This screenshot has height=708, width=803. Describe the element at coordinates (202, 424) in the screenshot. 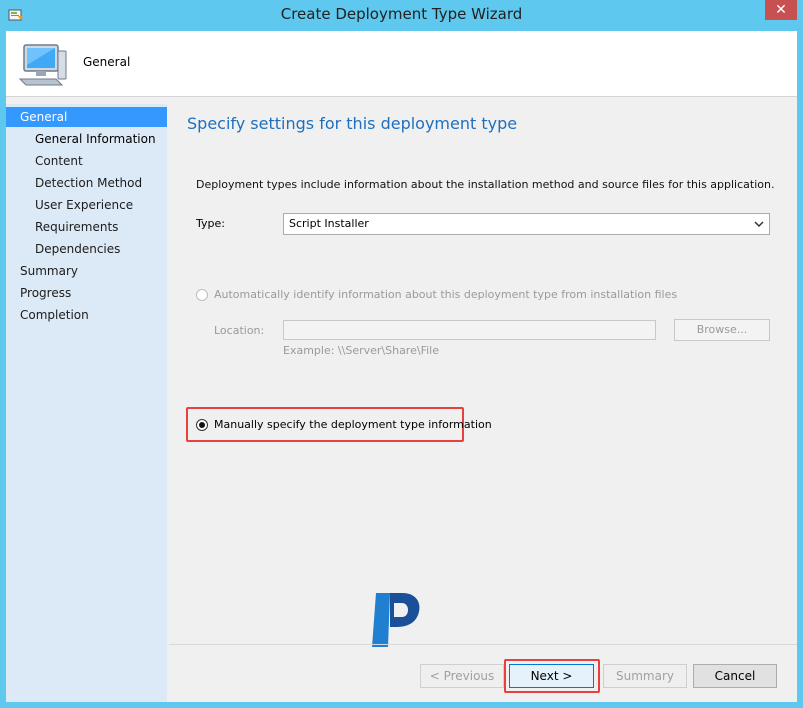

I see `manual-specify-radio` at that location.